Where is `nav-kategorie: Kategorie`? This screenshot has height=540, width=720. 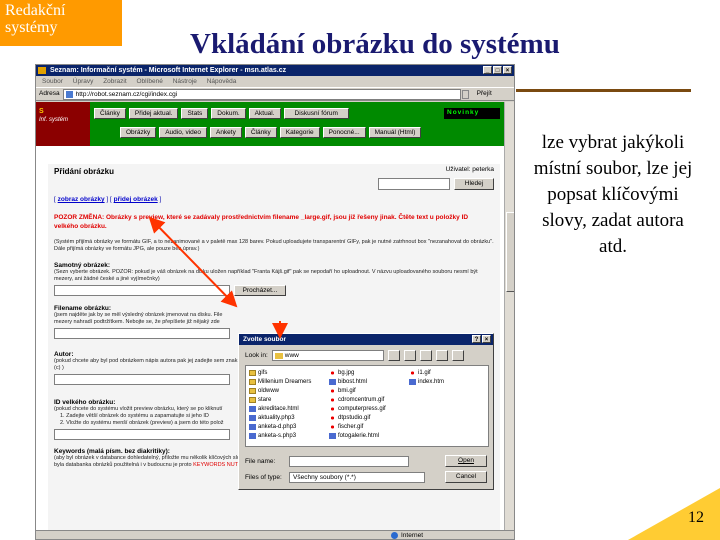 nav-kategorie: Kategorie is located at coordinates (299, 132).